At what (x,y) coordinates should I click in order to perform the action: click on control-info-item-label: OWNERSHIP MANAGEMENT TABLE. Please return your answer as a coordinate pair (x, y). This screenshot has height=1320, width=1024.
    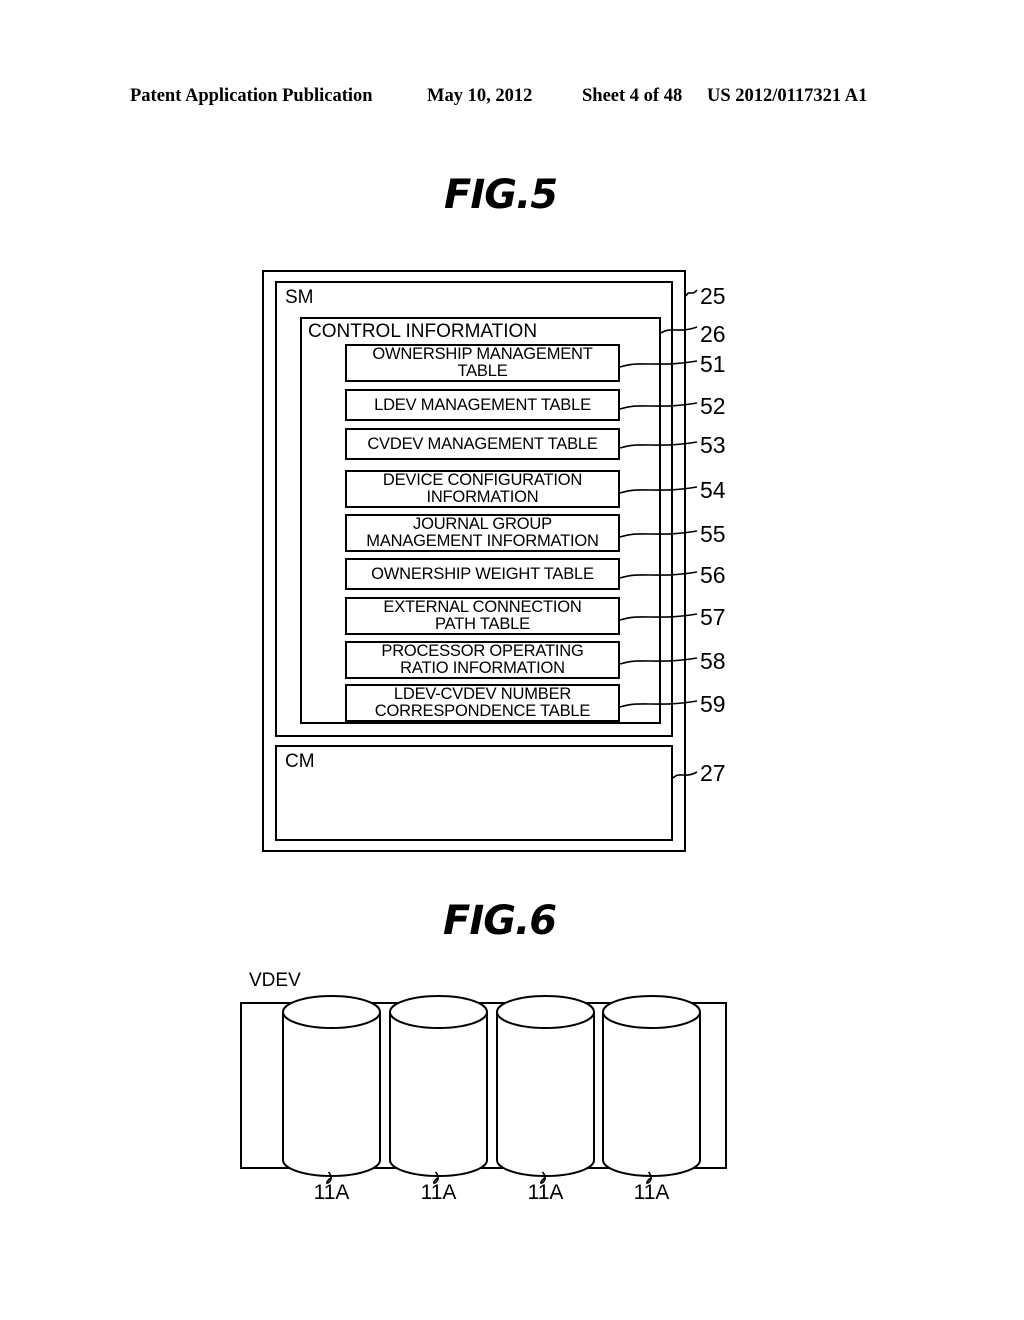
    Looking at the image, I should click on (482, 362).